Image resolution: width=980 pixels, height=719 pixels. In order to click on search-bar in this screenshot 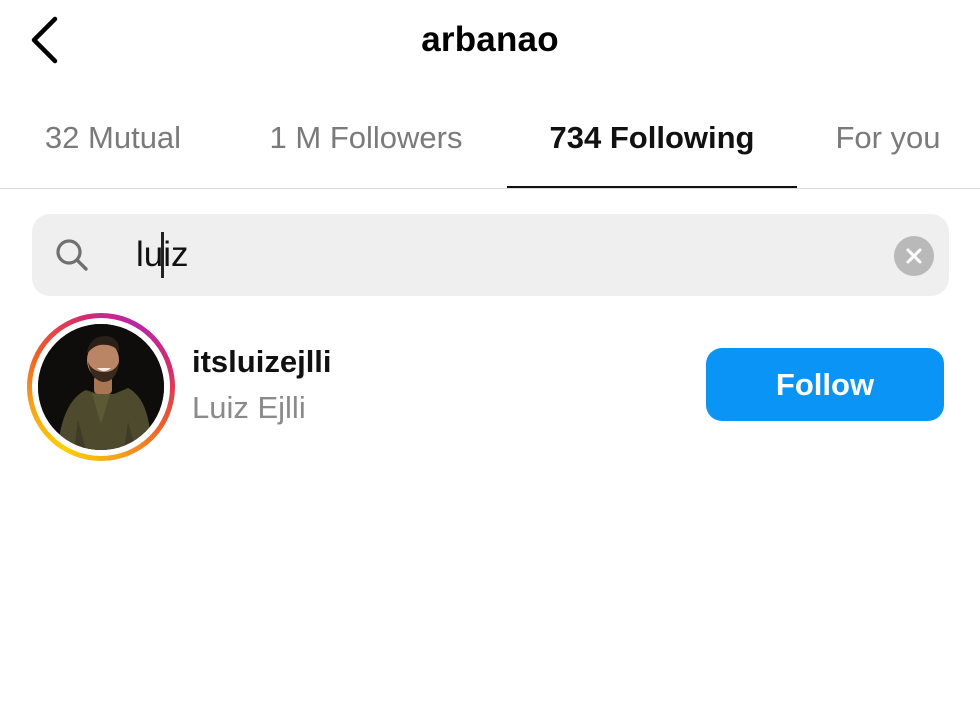, I will do `click(490, 255)`.